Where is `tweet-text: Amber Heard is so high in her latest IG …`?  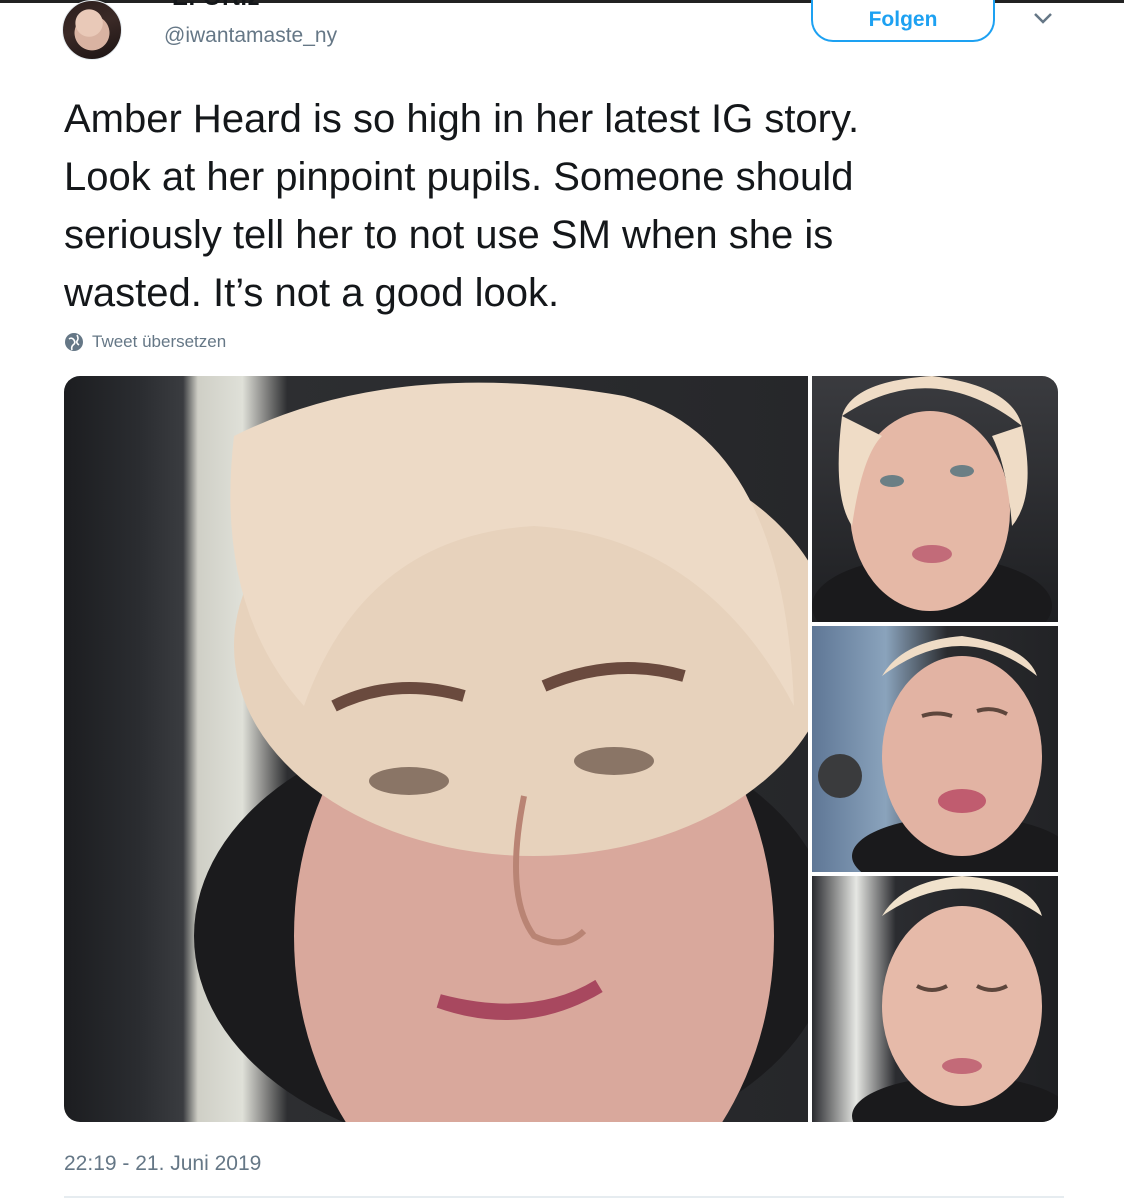 tweet-text: Amber Heard is so high in her latest IG … is located at coordinates (462, 206).